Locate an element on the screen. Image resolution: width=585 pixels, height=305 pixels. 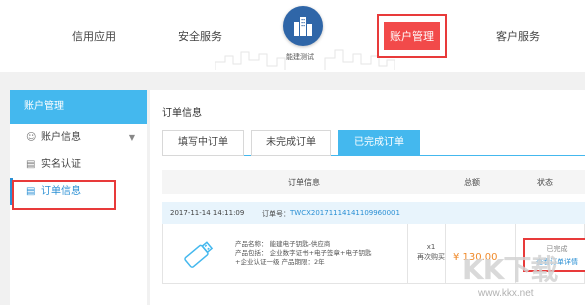
sidebar-header: 账户管理 is located at coordinates (78, 107).